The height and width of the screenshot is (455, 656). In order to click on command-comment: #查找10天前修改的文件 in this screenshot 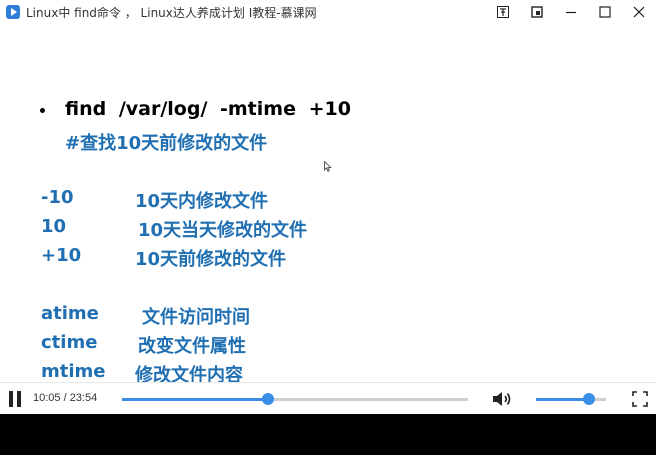, I will do `click(166, 143)`.